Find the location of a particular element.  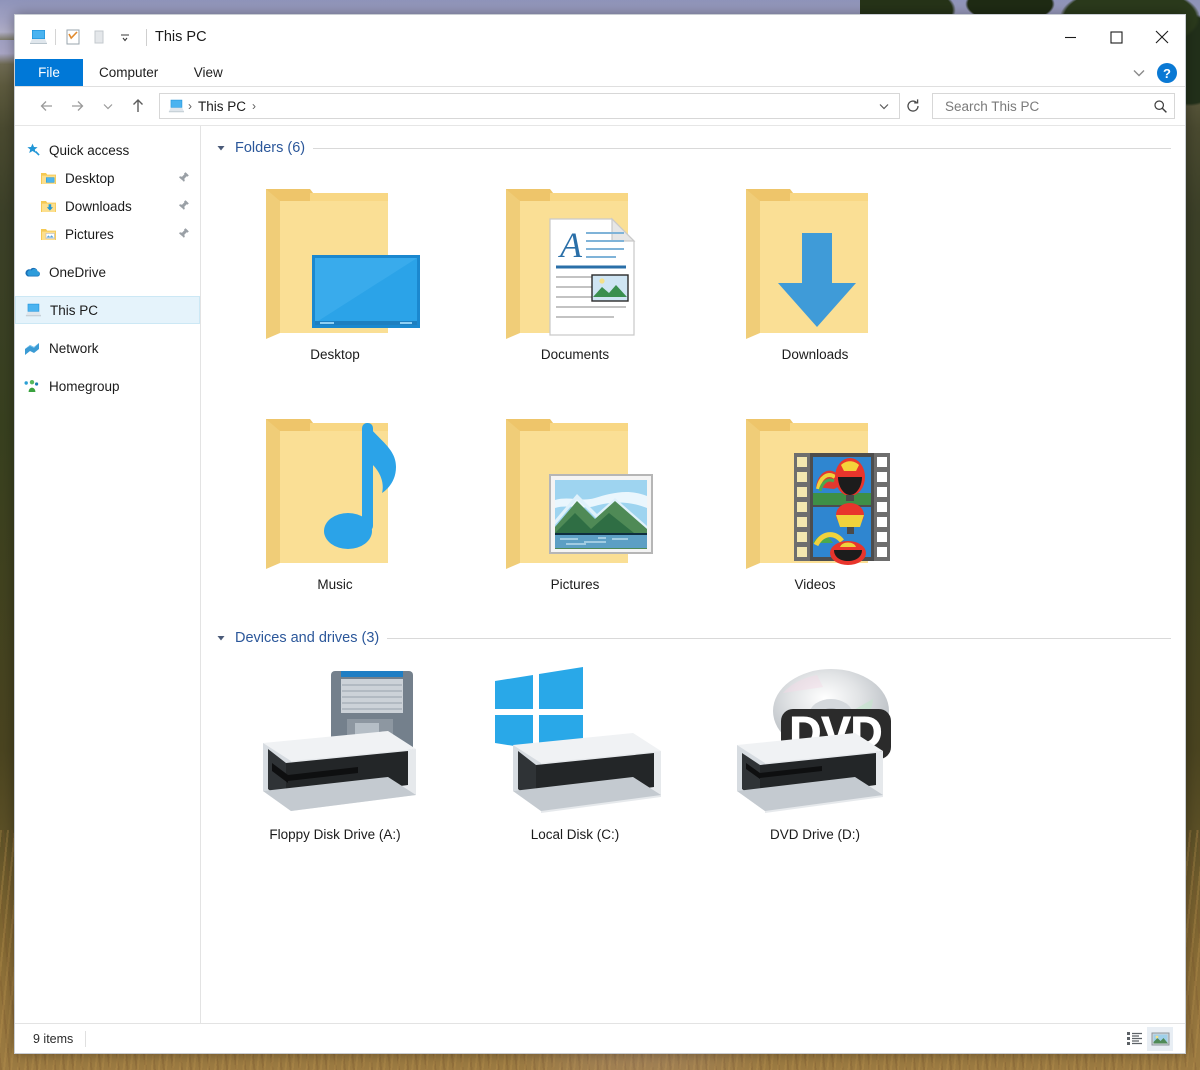

sidebar-item-downloads: Downloads is located at coordinates (107, 206).